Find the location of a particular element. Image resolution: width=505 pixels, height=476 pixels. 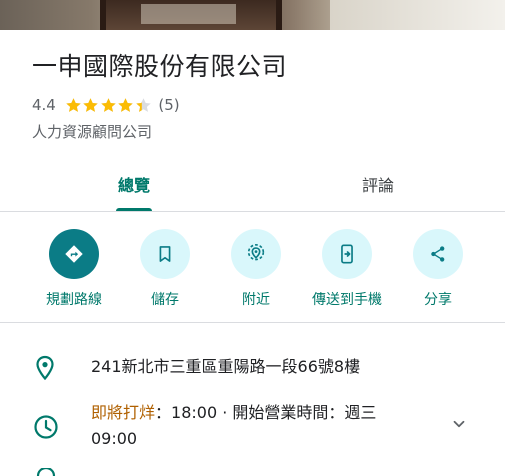

rating-row: 4.4 (5) is located at coordinates (106, 105).